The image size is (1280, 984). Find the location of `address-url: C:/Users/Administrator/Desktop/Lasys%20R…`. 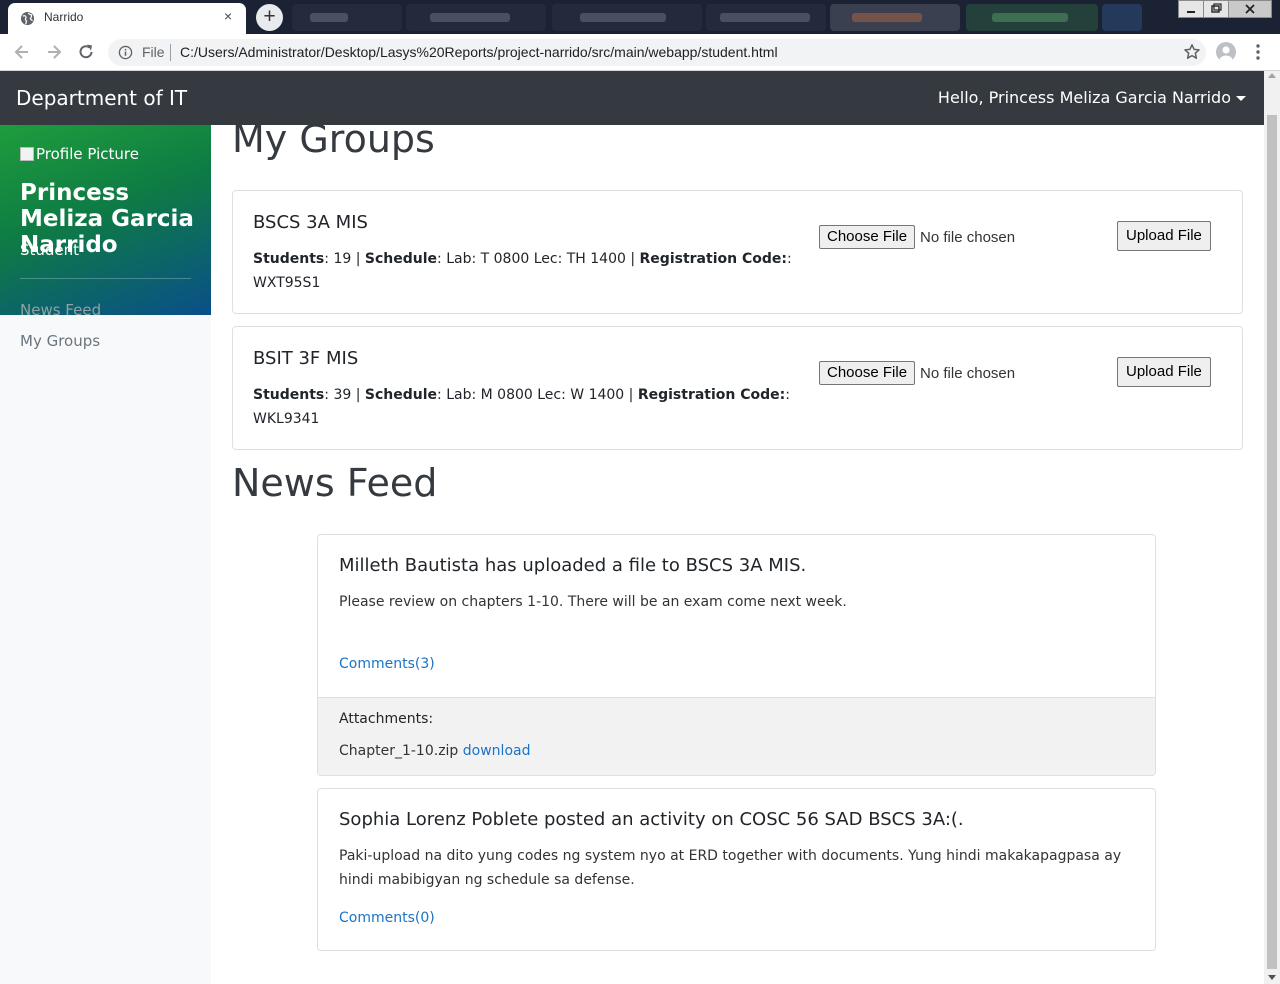

address-url: C:/Users/Administrator/Desktop/Lasys%20R… is located at coordinates (479, 52).